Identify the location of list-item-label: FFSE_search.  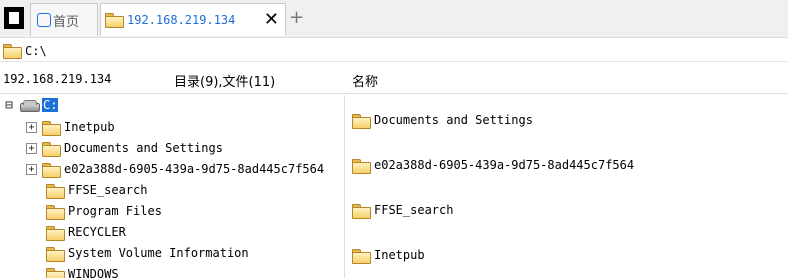
(414, 210).